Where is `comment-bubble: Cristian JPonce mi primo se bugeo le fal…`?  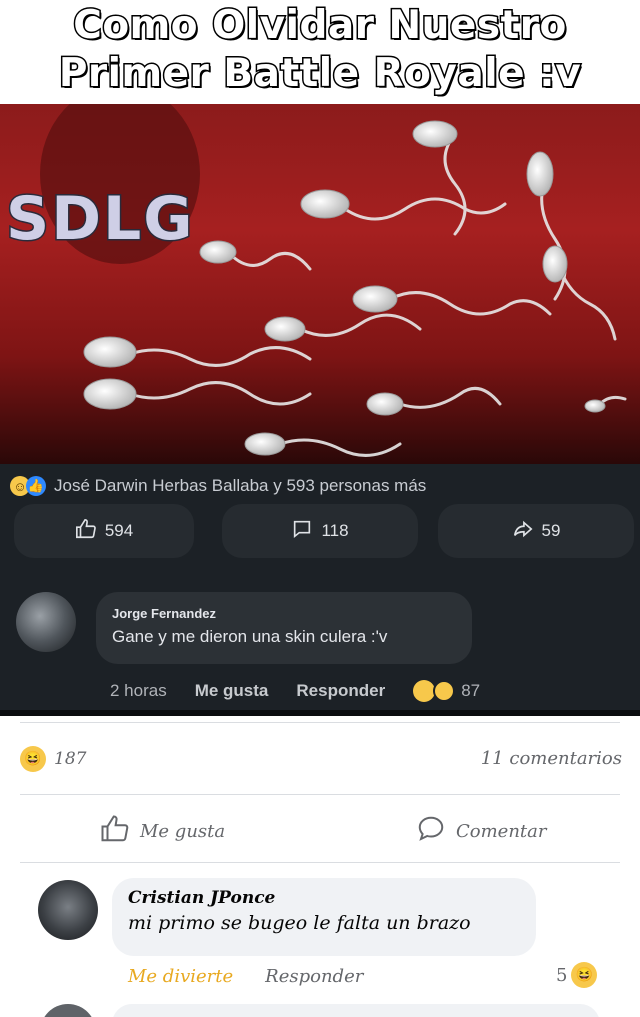
comment-bubble: Cristian JPonce mi primo se bugeo le fal… is located at coordinates (324, 917).